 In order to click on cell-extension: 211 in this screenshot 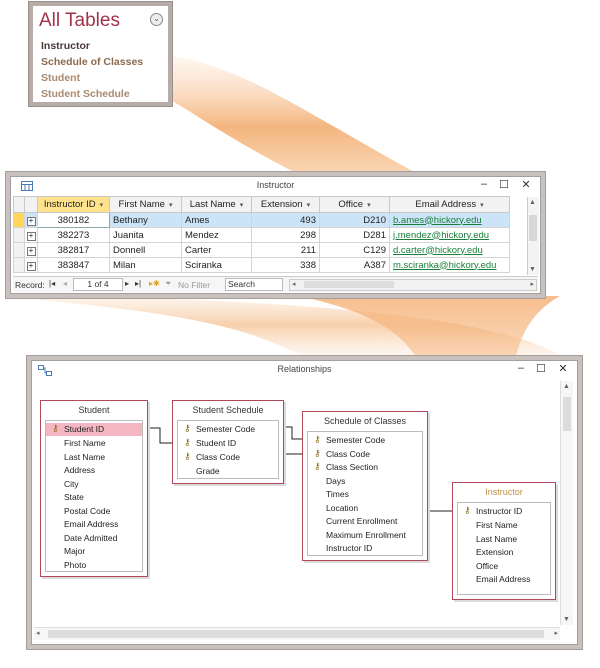, I will do `click(285, 250)`.